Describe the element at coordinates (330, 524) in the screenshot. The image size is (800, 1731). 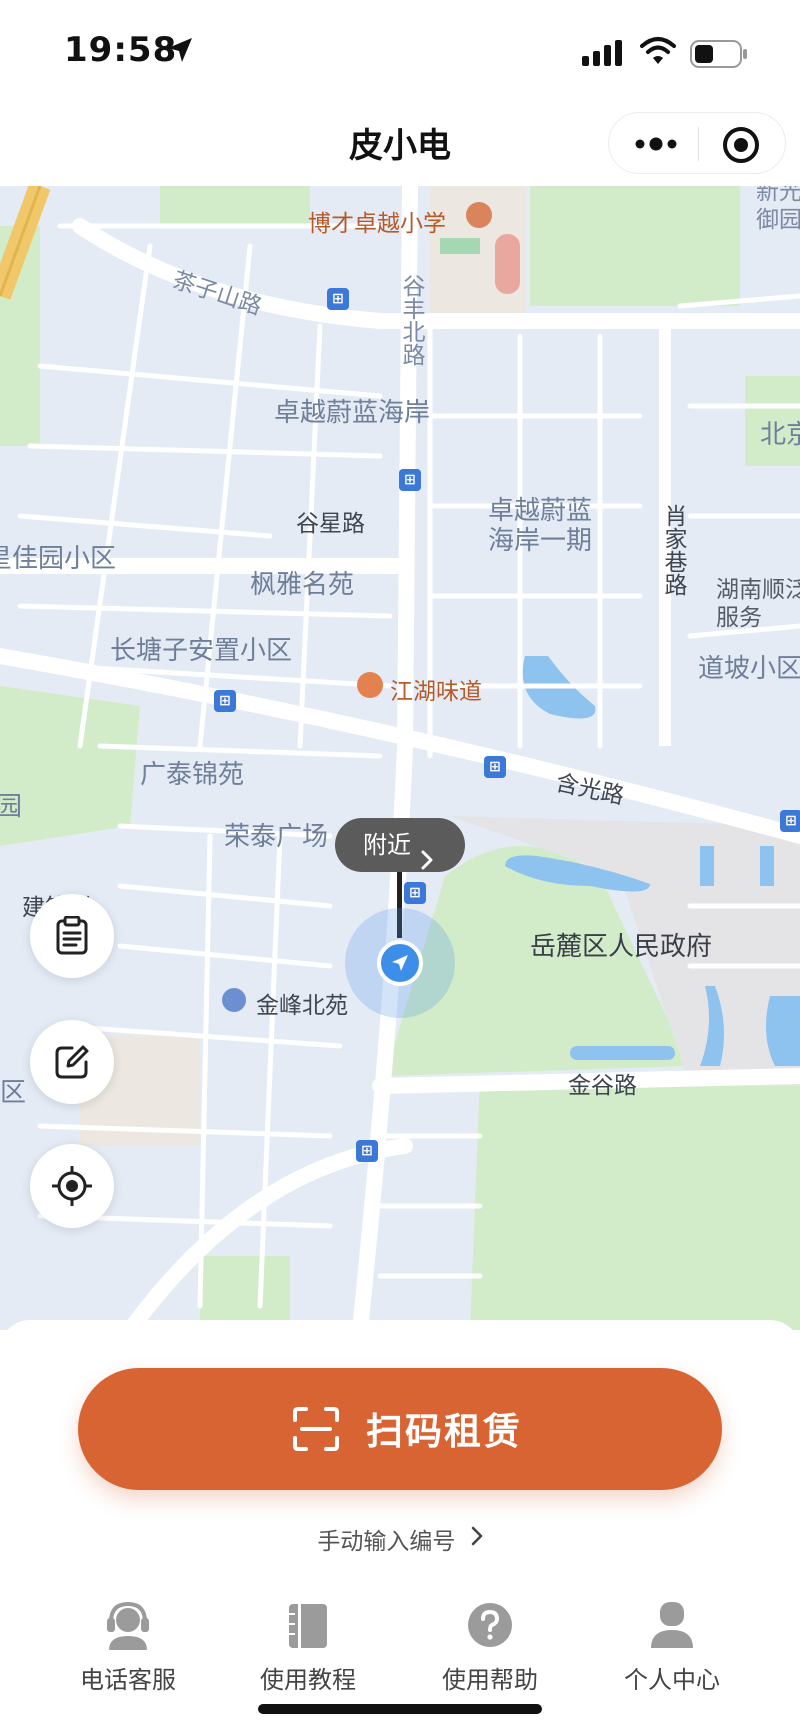
I see `map-label-guxing: 谷星路` at that location.